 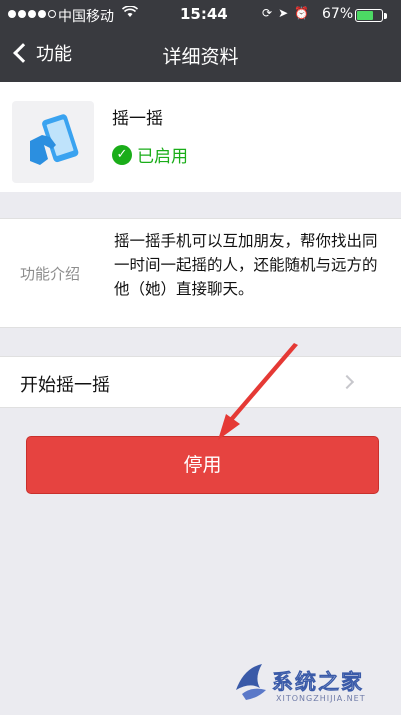 What do you see at coordinates (365, 15) in the screenshot?
I see `battery-level-fill` at bounding box center [365, 15].